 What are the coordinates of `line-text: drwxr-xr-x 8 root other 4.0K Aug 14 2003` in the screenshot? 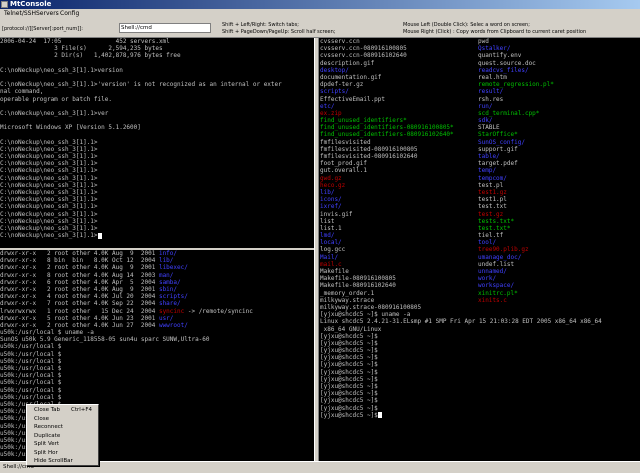 It's located at (79, 275).